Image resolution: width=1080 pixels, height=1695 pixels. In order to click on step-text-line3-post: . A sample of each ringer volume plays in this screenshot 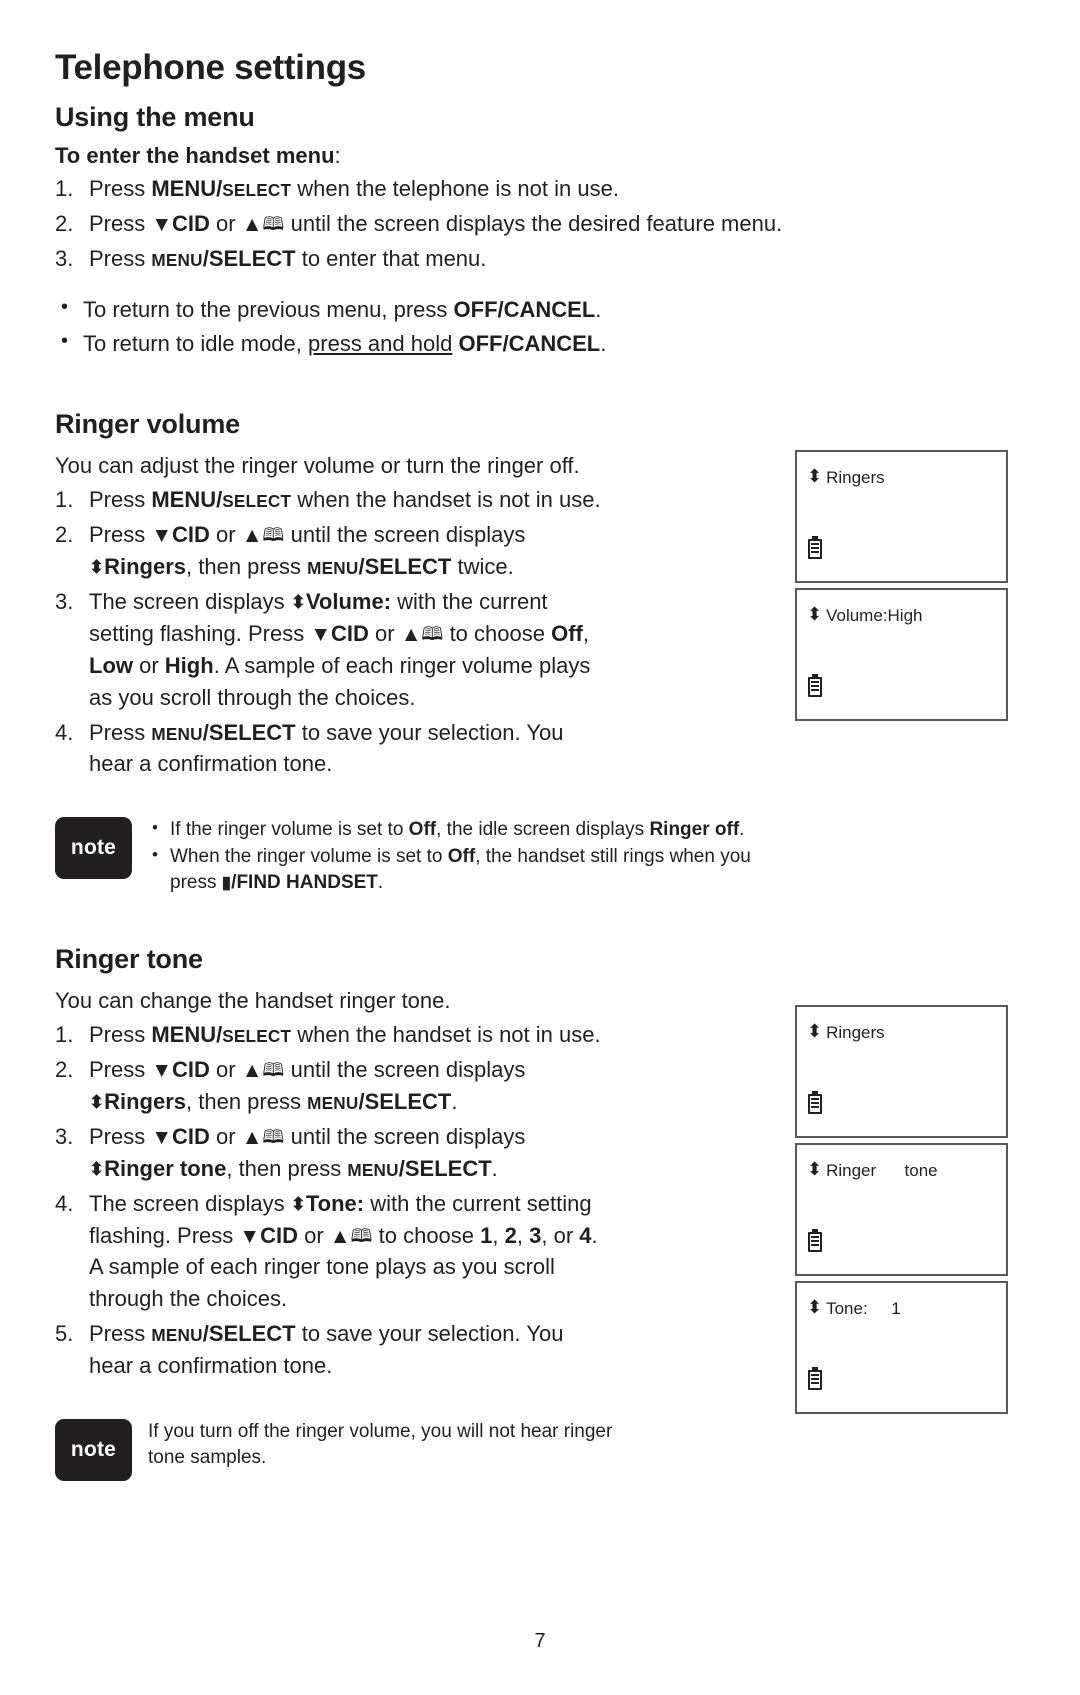, I will do `click(402, 665)`.